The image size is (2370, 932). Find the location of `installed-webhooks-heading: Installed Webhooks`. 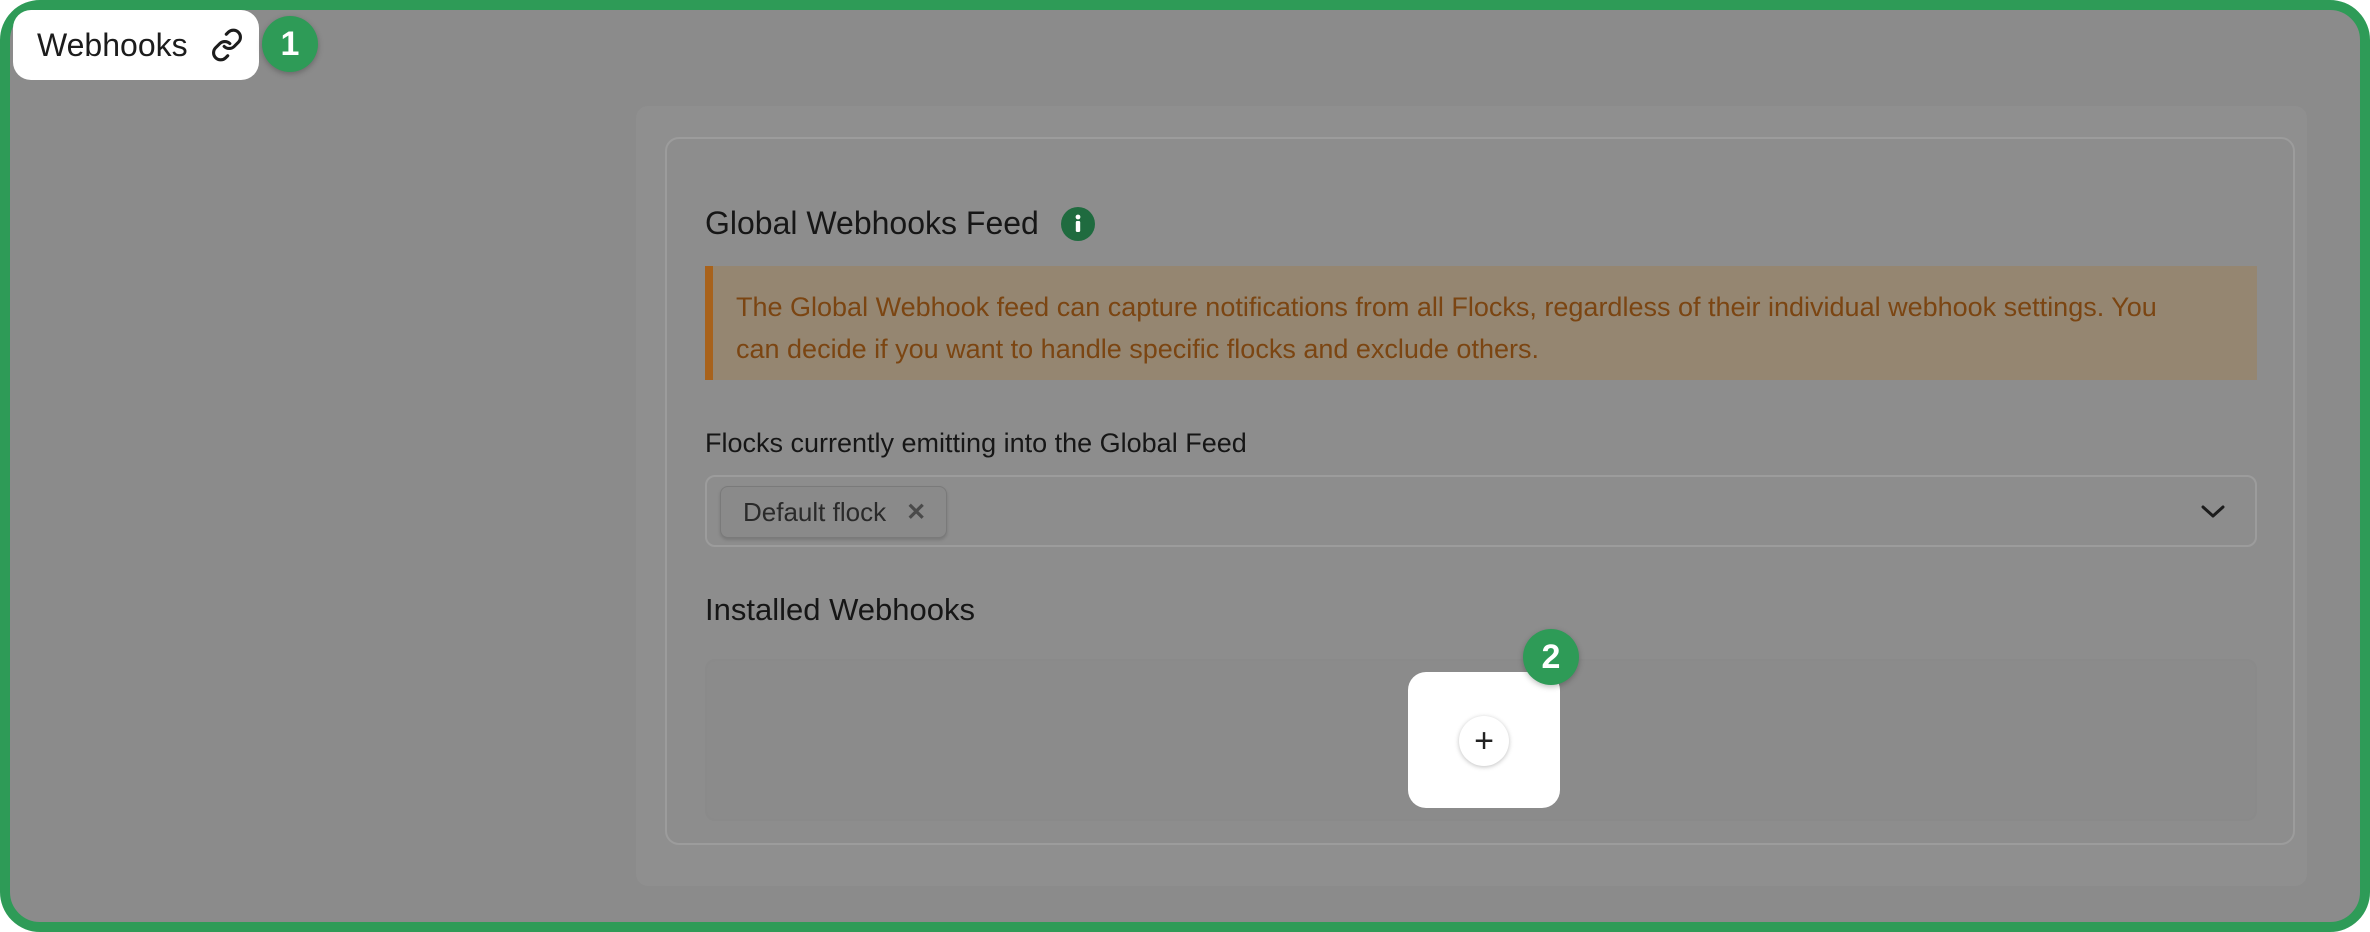

installed-webhooks-heading: Installed Webhooks is located at coordinates (840, 609).